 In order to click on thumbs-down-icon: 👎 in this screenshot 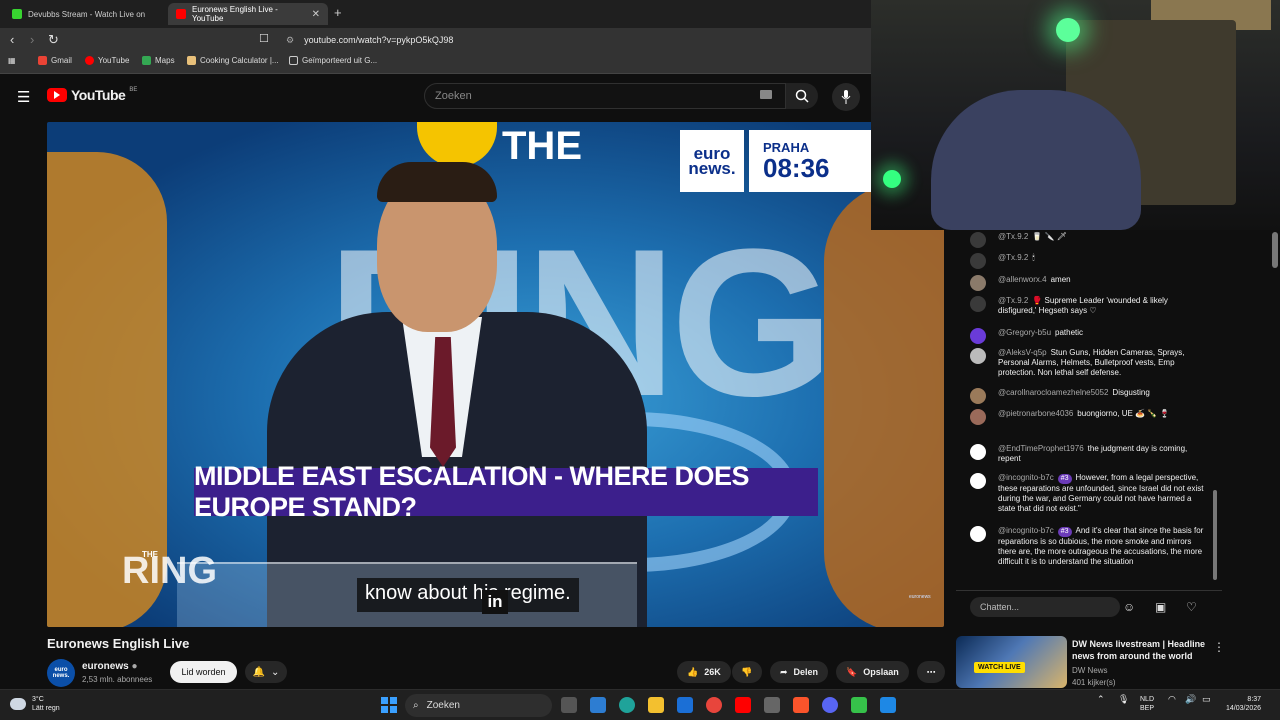, I will do `click(747, 671)`.